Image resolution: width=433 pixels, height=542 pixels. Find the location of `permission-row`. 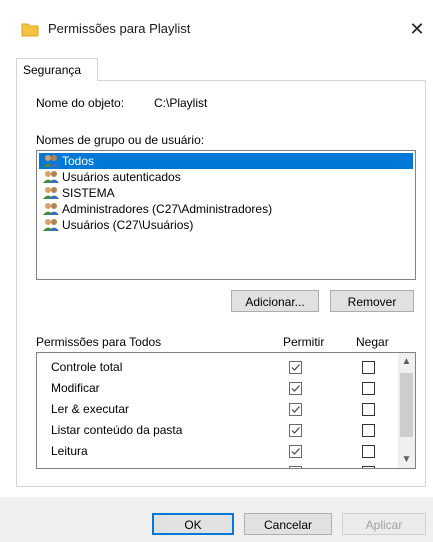

permission-row is located at coordinates (218, 465).